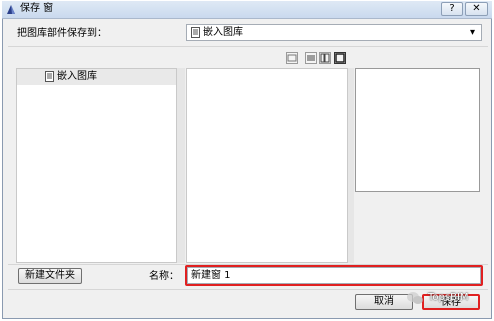 The height and width of the screenshot is (321, 494). I want to click on close-button: ✕, so click(476, 9).